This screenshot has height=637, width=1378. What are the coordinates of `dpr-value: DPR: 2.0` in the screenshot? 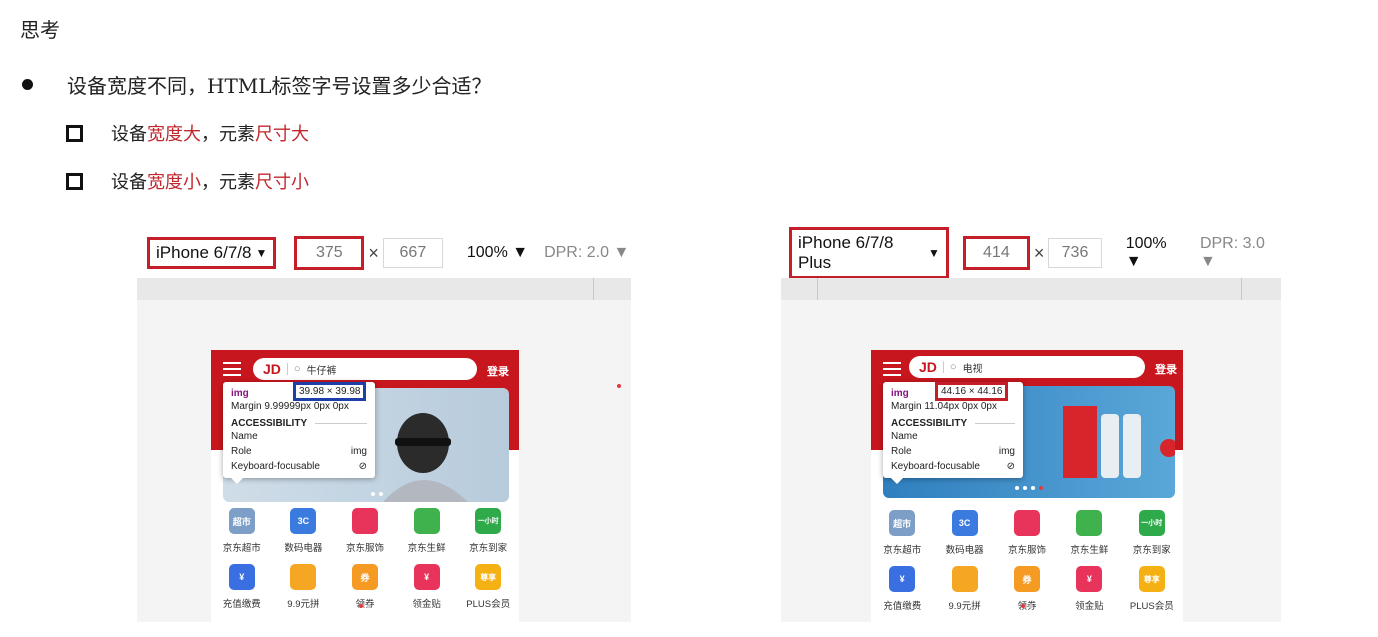 It's located at (576, 252).